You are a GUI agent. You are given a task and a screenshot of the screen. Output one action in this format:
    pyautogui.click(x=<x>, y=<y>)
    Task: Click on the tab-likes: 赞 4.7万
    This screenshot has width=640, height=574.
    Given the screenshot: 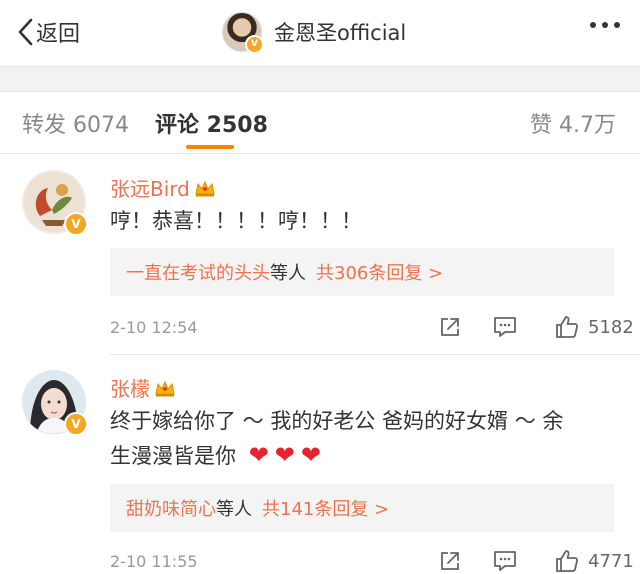 What is the action you would take?
    pyautogui.click(x=573, y=123)
    